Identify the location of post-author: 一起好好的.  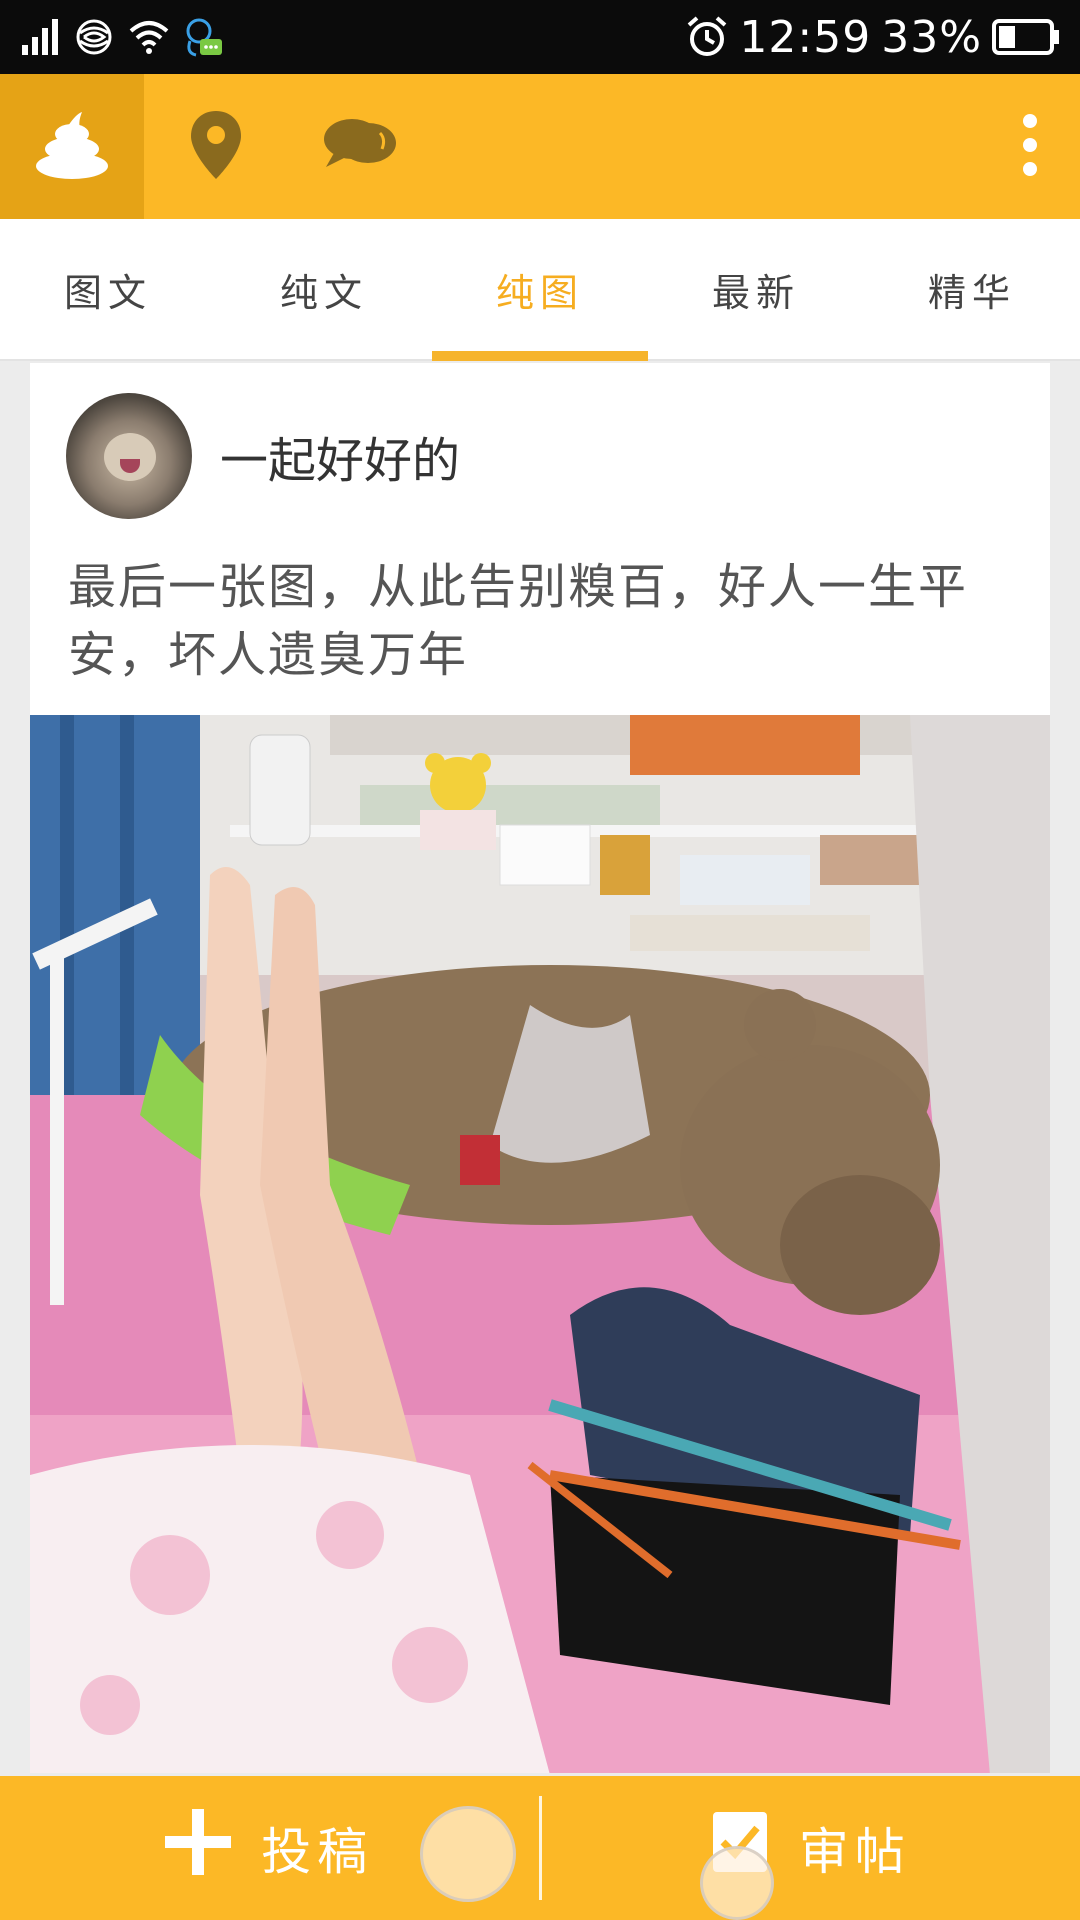
(263, 456).